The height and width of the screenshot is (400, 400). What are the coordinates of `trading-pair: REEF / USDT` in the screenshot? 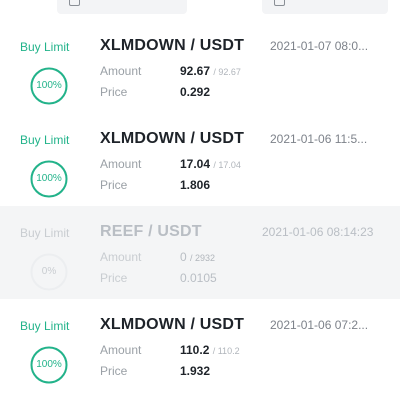 It's located at (151, 231).